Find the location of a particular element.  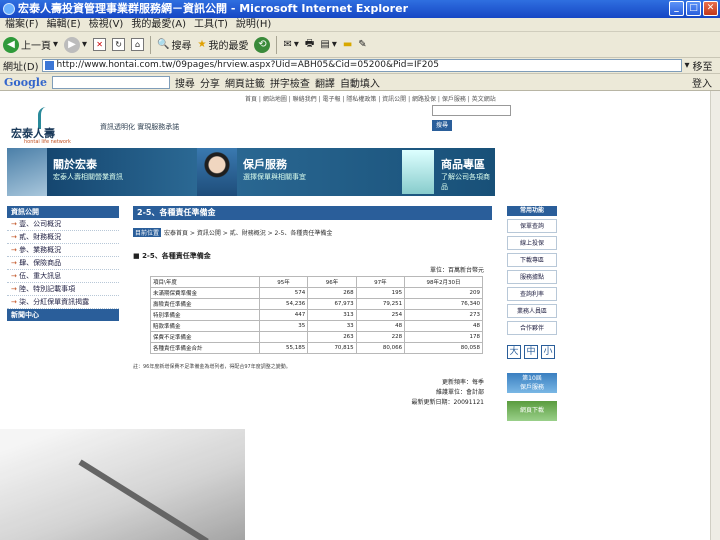

banner-about-title: 關於宏泰 is located at coordinates (75, 164).